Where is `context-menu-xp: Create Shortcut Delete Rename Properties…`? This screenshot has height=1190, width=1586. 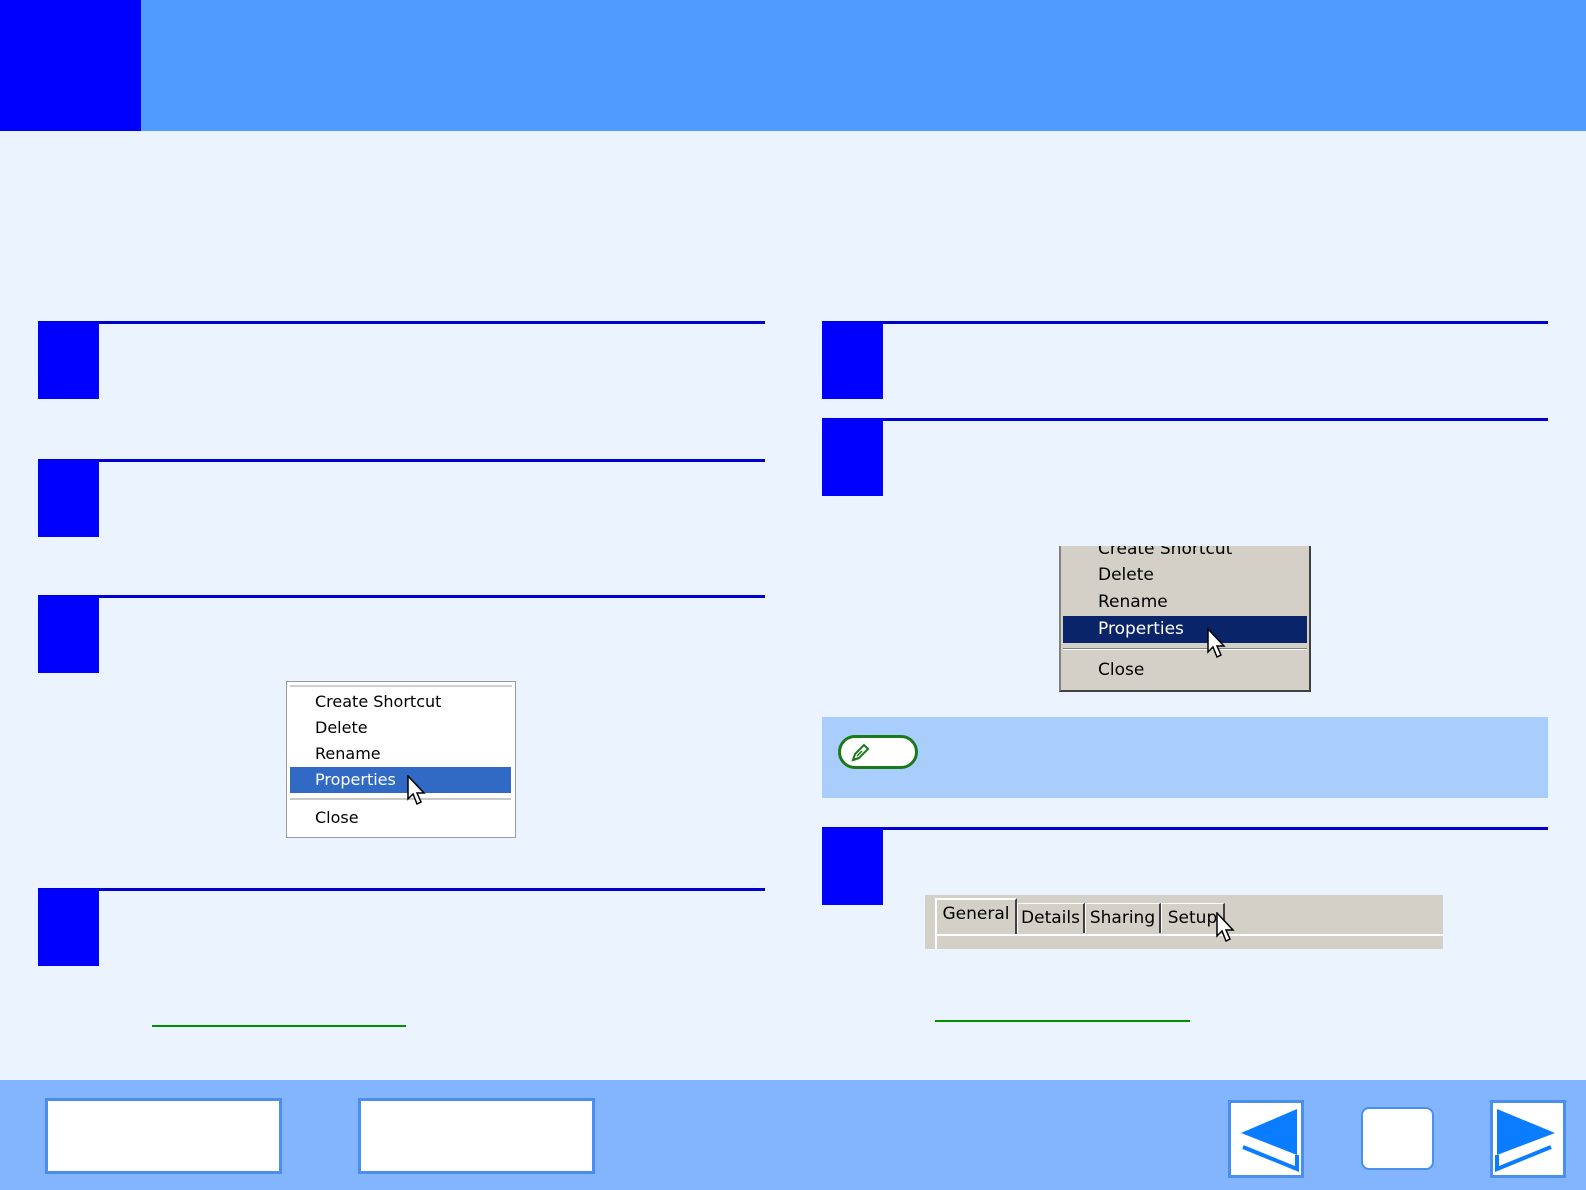 context-menu-xp: Create Shortcut Delete Rename Properties… is located at coordinates (401, 759).